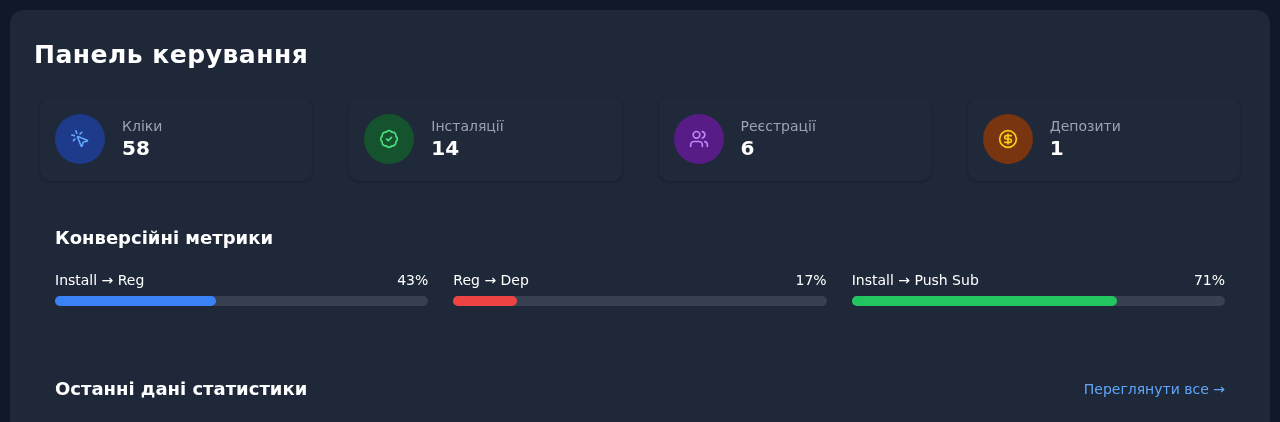  I want to click on stat-label: Депозити, so click(1085, 126).